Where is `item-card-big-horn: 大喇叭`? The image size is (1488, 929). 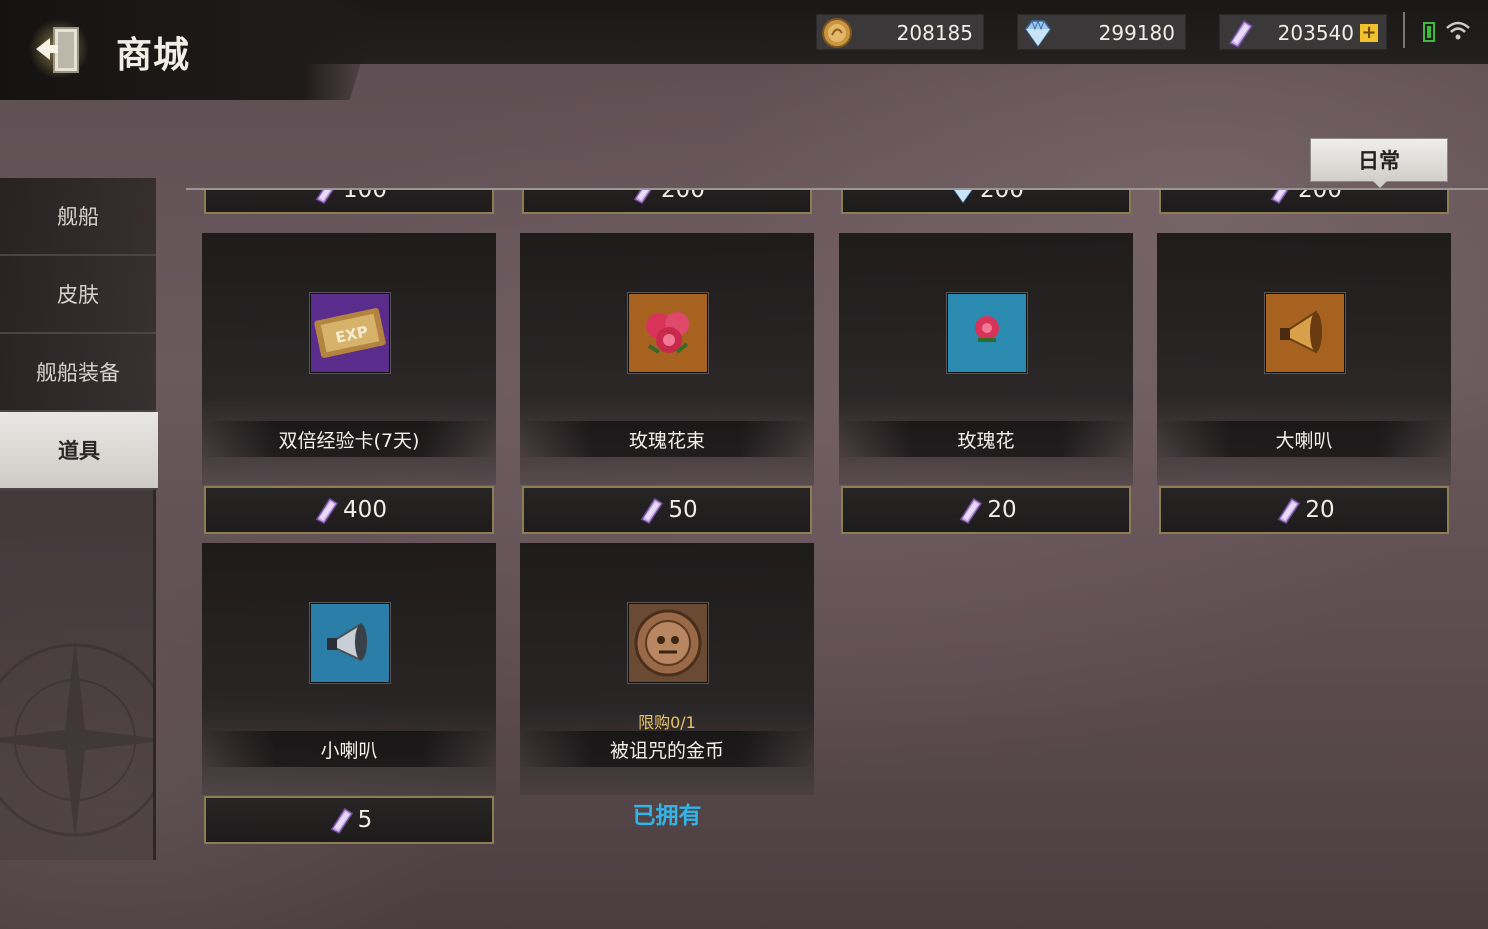
item-card-big-horn: 大喇叭 is located at coordinates (1304, 359).